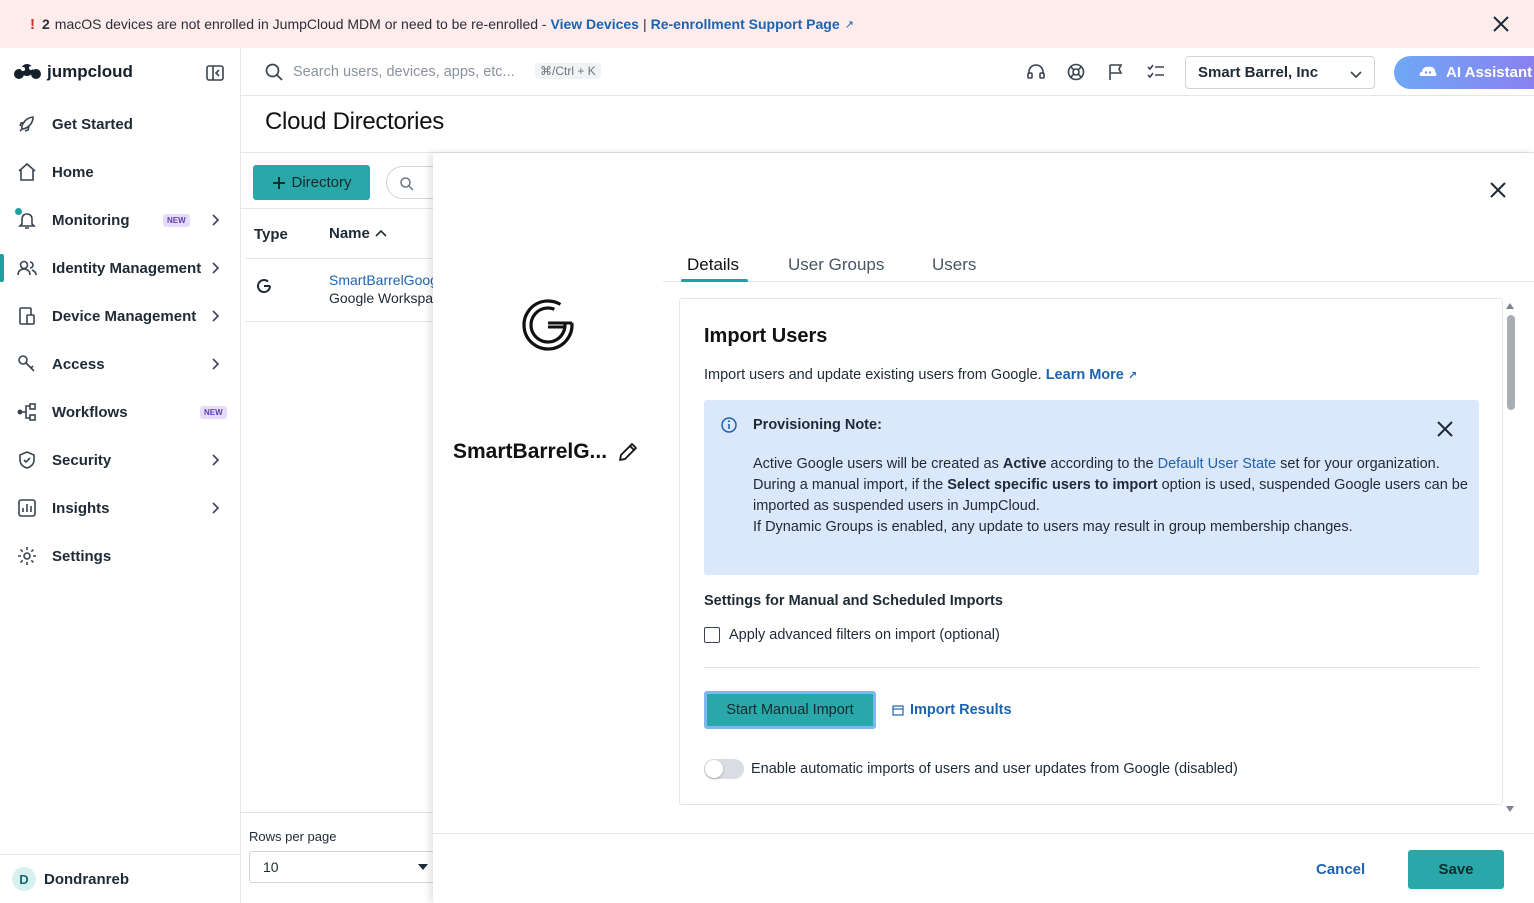  What do you see at coordinates (961, 710) in the screenshot?
I see `import-results-label: Import Results` at bounding box center [961, 710].